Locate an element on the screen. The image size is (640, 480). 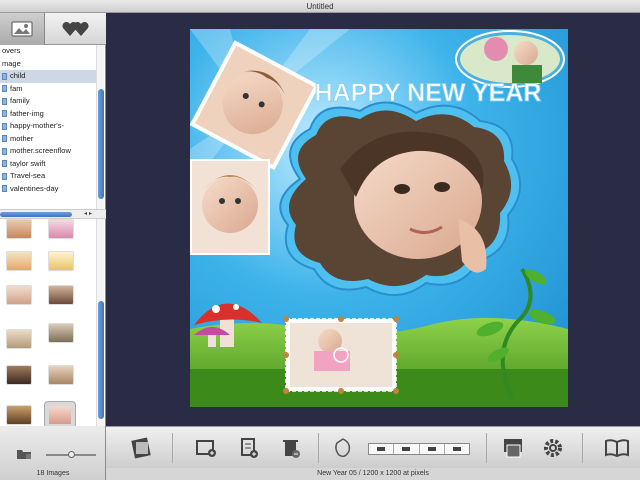
add-page-button is located at coordinates (249, 448).